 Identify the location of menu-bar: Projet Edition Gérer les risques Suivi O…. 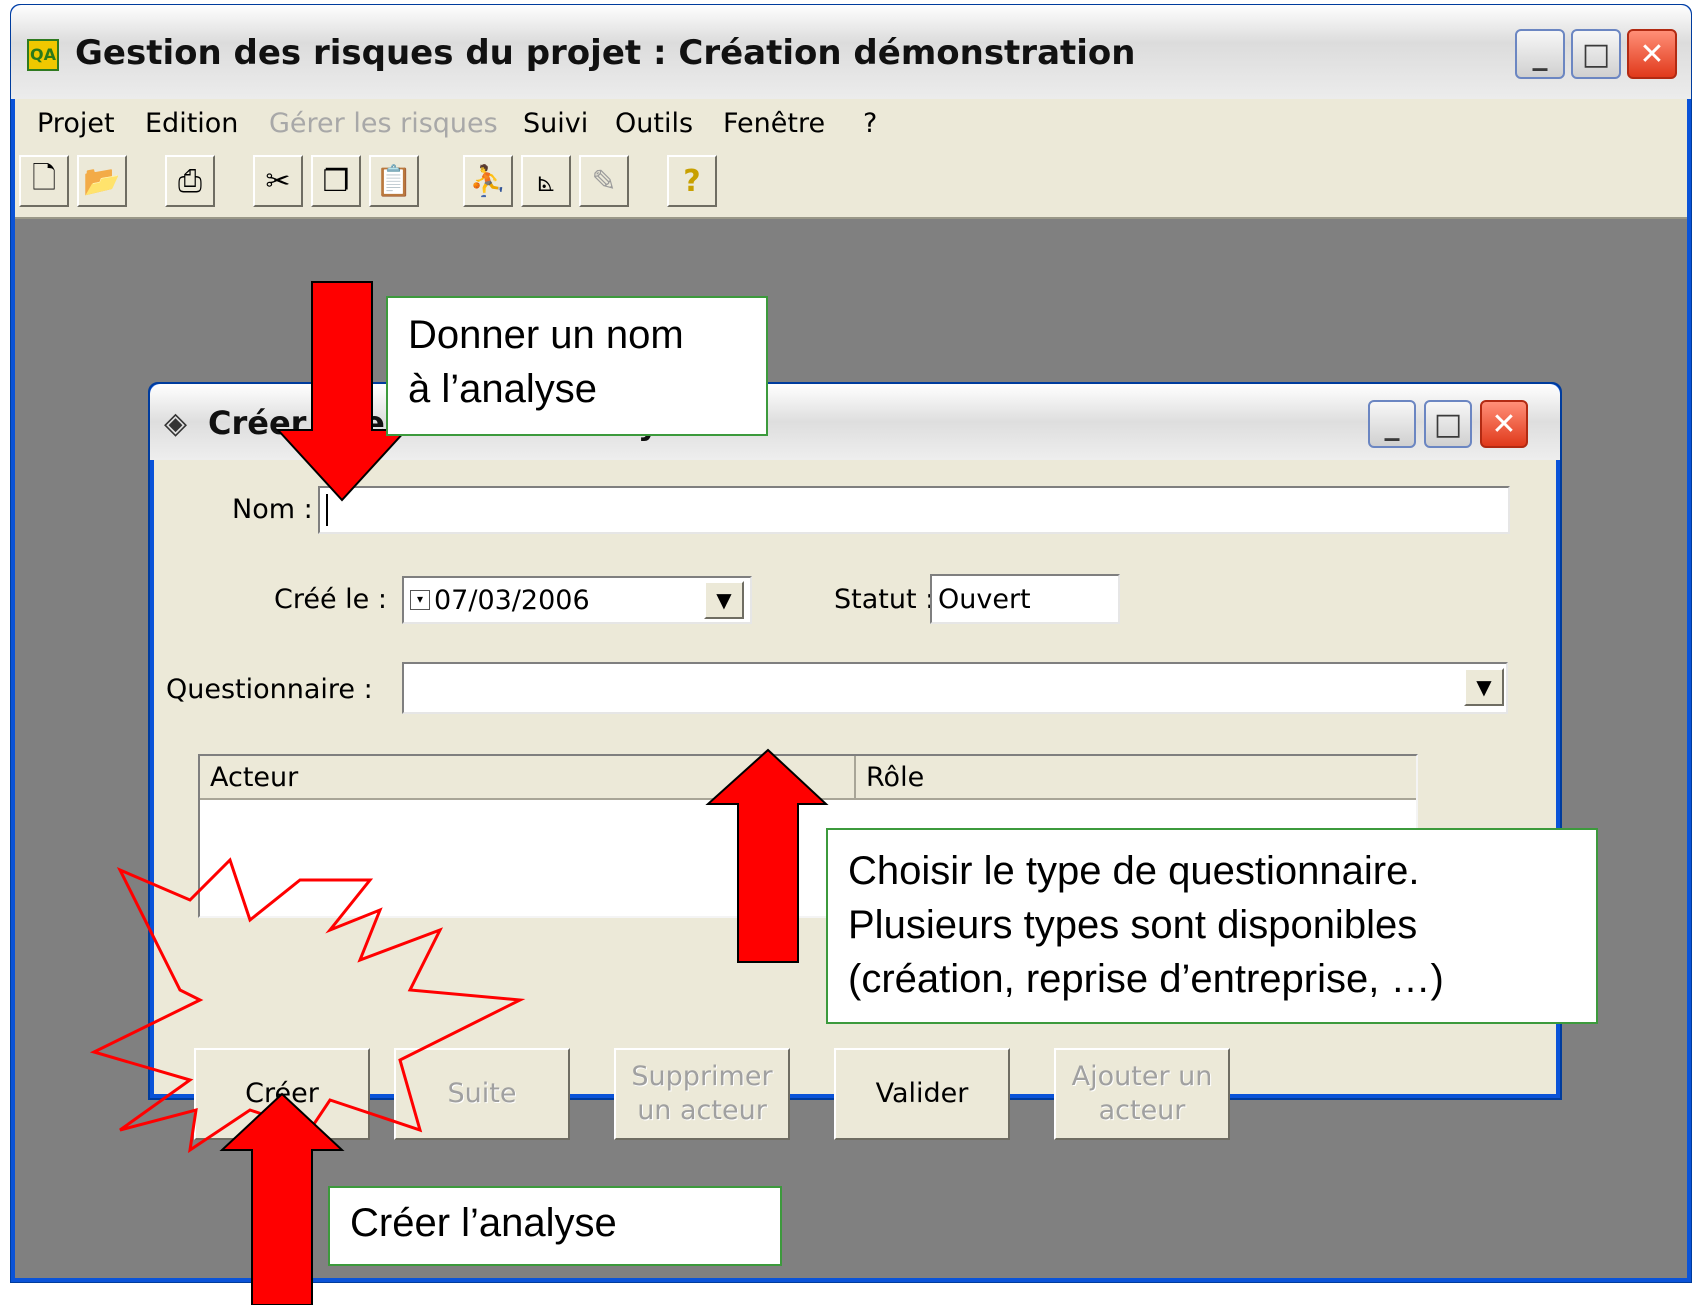
(851, 124).